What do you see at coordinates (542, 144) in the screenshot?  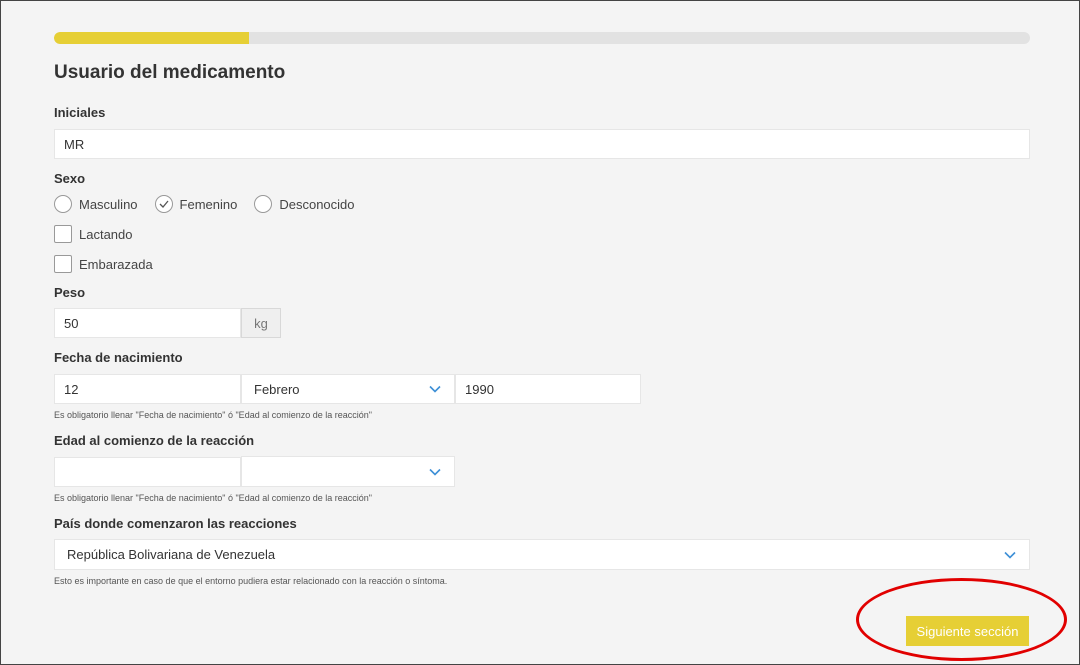 I see `initials-input: MR` at bounding box center [542, 144].